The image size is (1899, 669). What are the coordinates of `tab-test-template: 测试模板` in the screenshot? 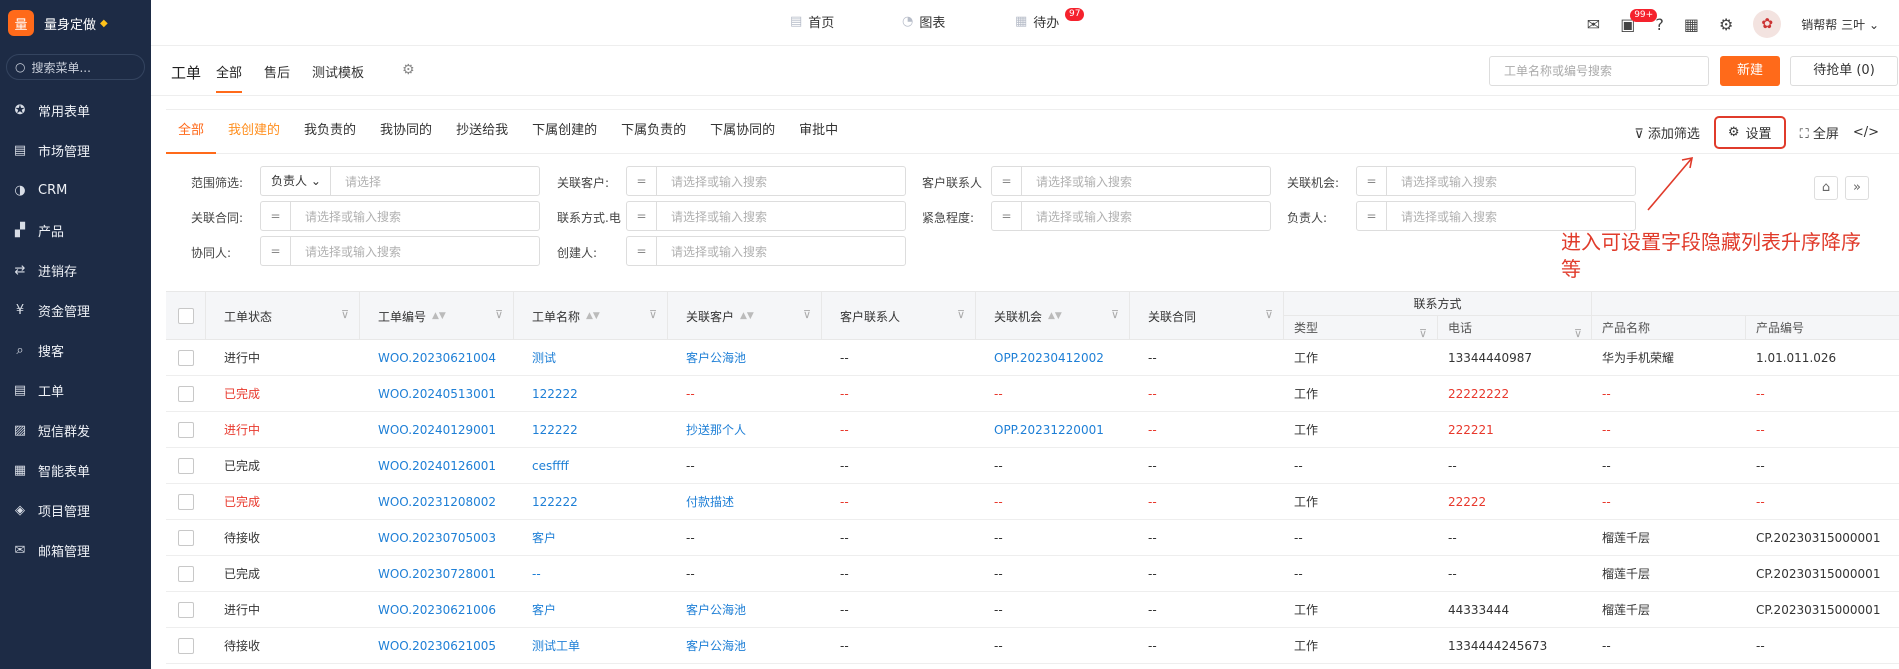 It's located at (338, 77).